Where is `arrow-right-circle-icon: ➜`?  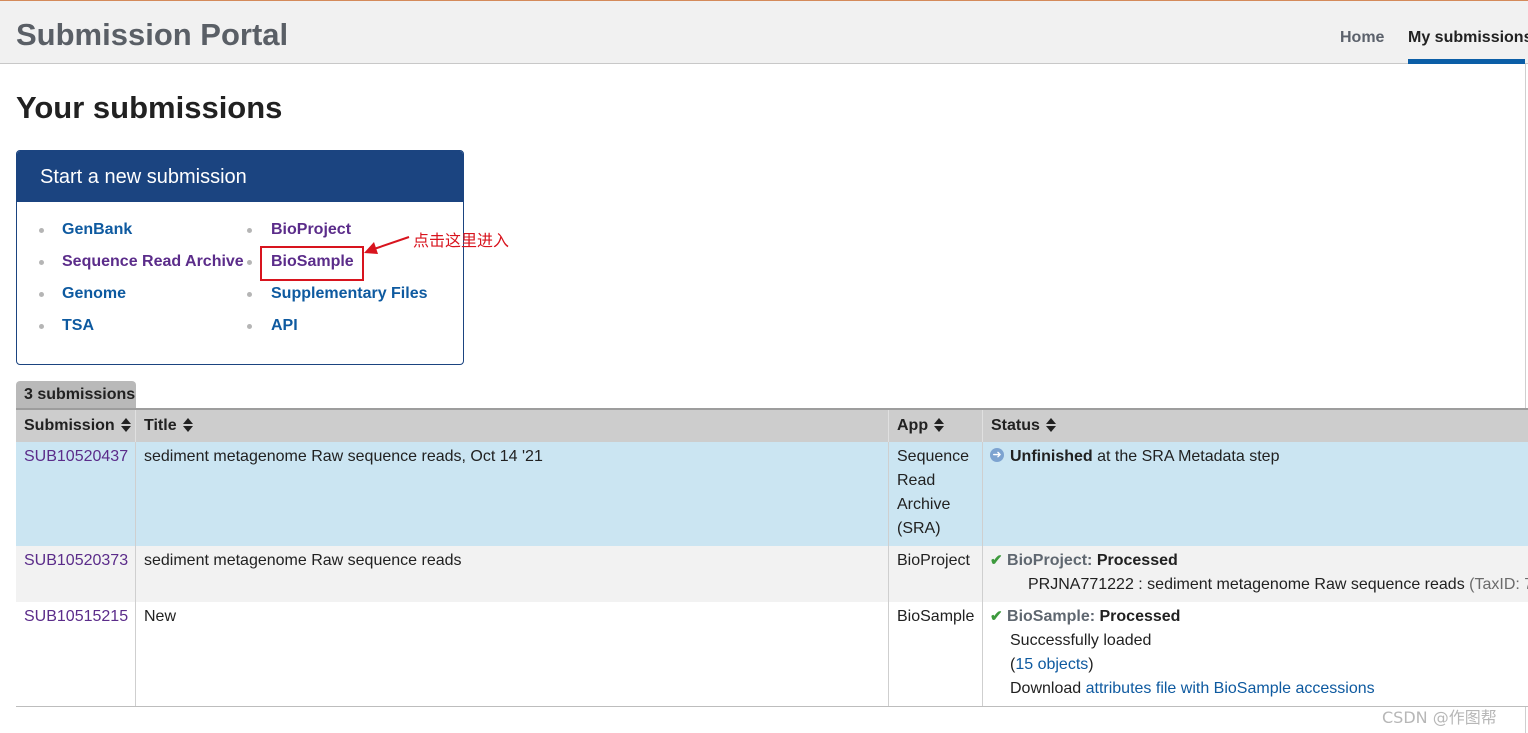 arrow-right-circle-icon: ➜ is located at coordinates (997, 454).